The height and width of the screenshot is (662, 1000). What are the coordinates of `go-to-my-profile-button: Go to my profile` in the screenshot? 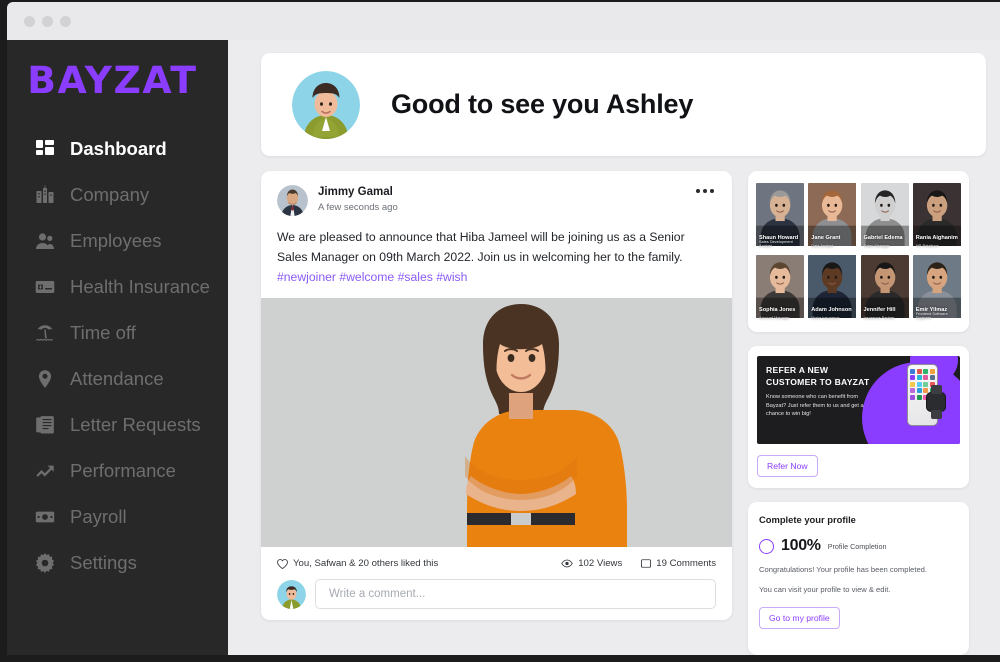 It's located at (799, 617).